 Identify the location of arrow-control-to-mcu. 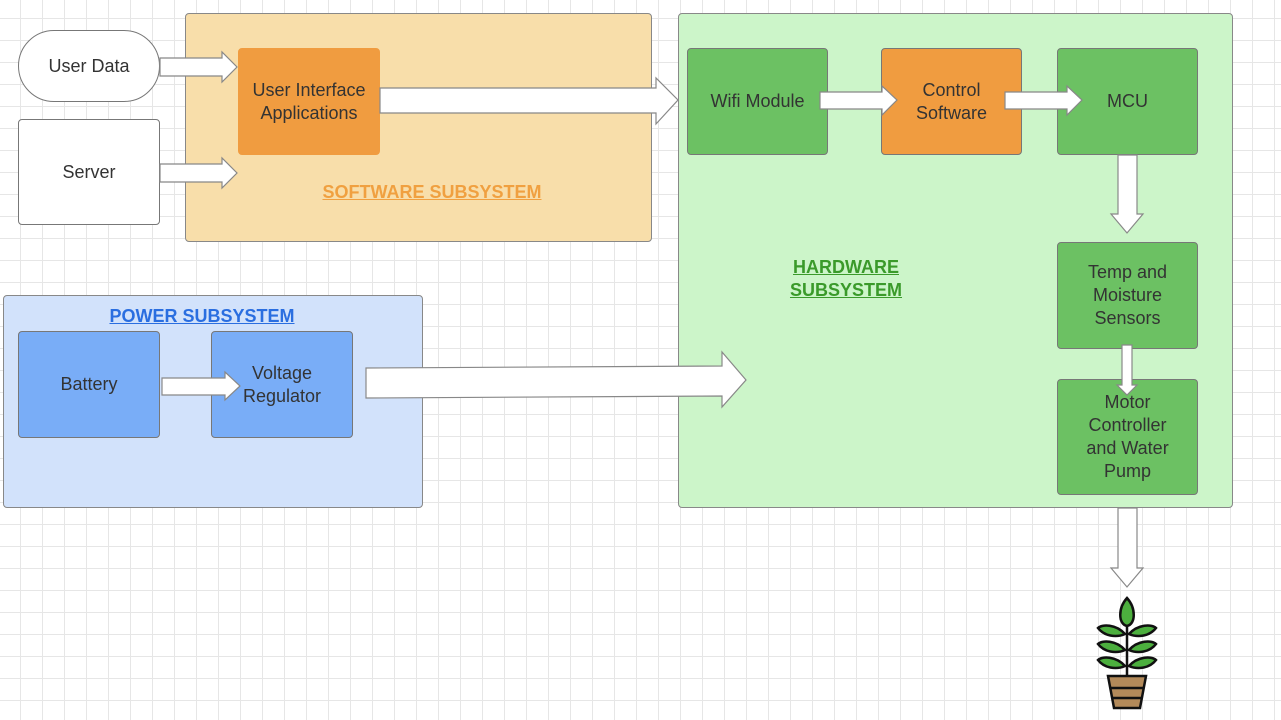
(1043, 100).